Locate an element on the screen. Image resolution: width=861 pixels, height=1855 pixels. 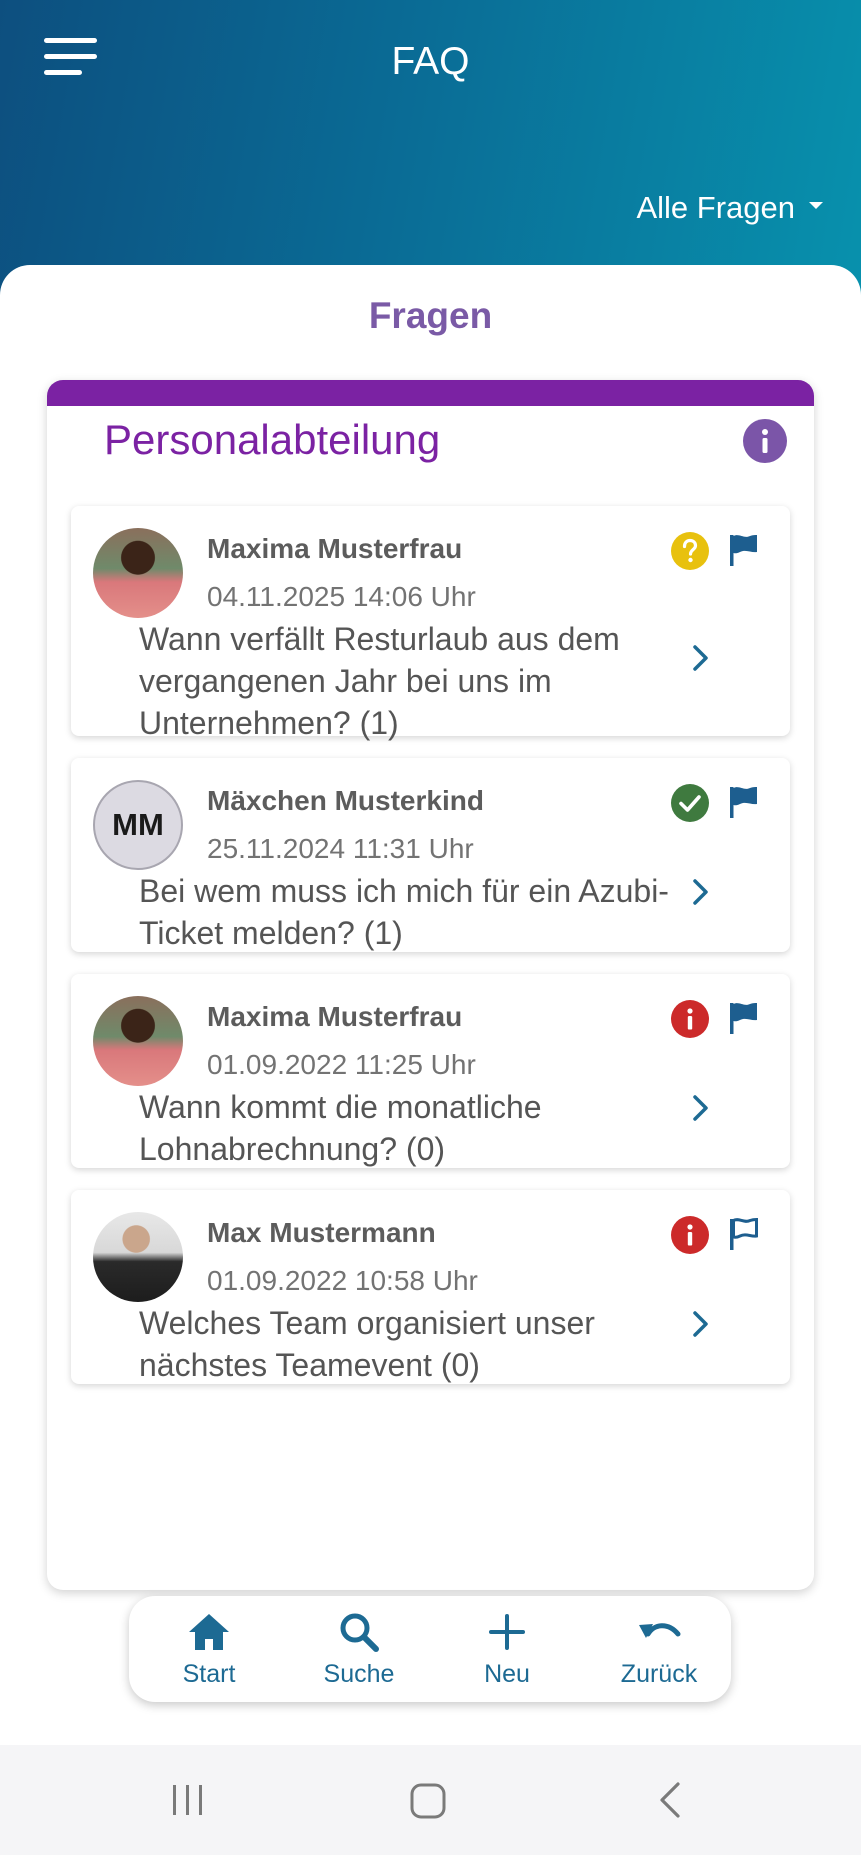
bottom-navigation: Start Suche Neu Zurück is located at coordinates (430, 1649).